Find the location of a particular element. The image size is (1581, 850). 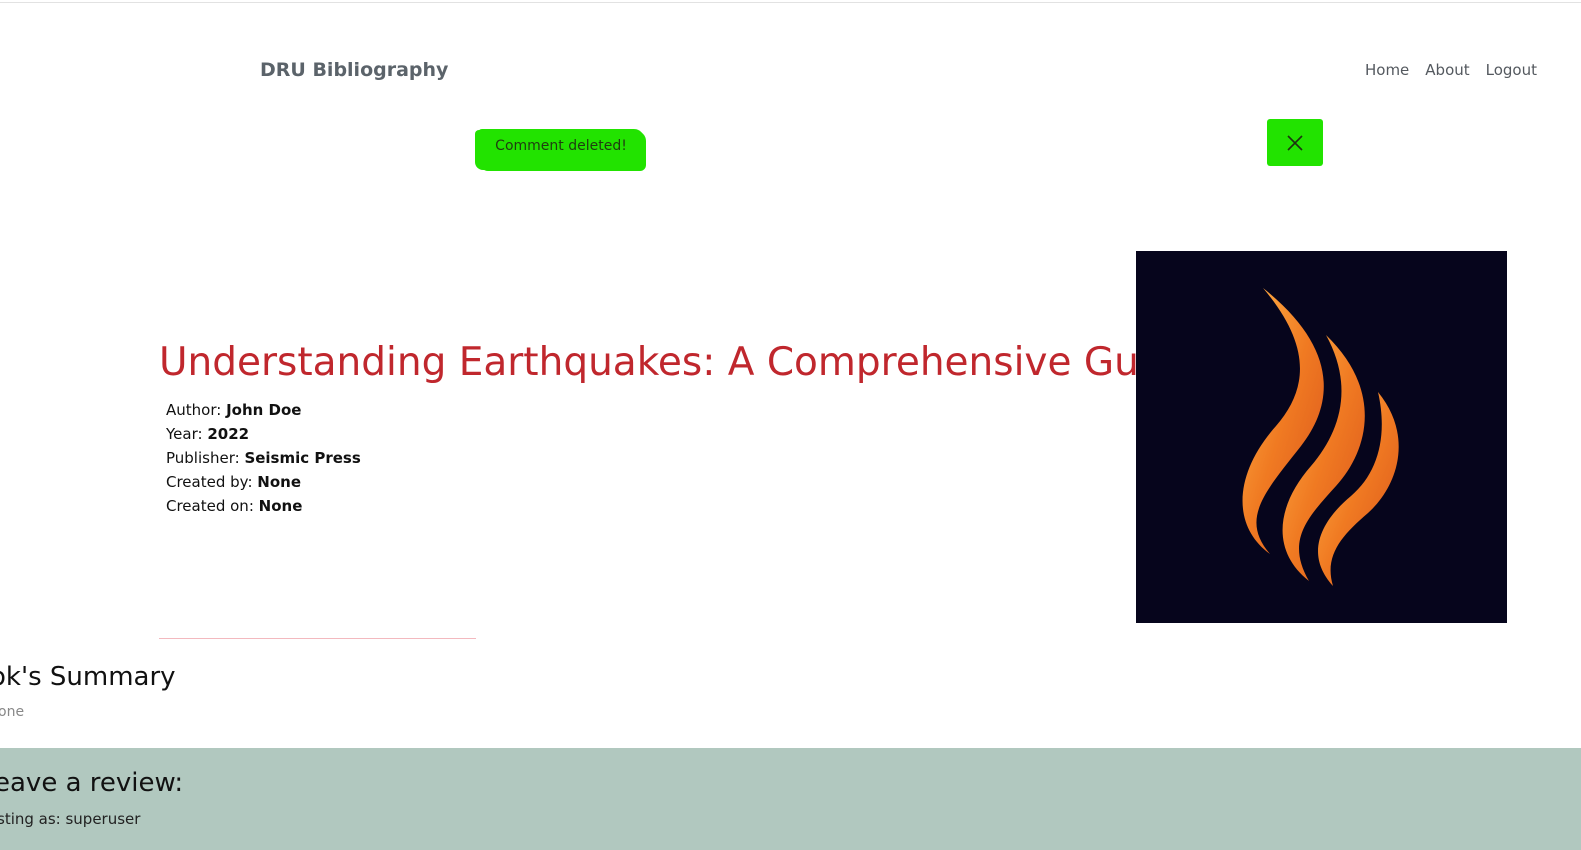

close-icon is located at coordinates (1295, 142).